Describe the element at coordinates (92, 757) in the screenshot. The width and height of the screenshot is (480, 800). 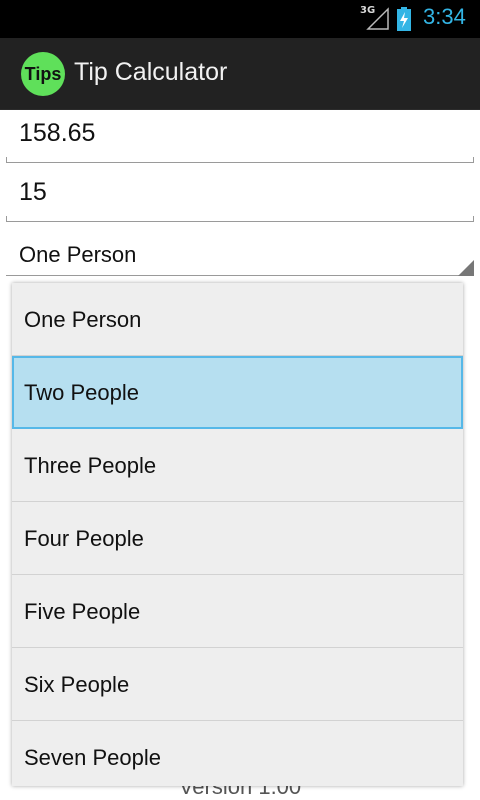
I see `option-label: Seven People` at that location.